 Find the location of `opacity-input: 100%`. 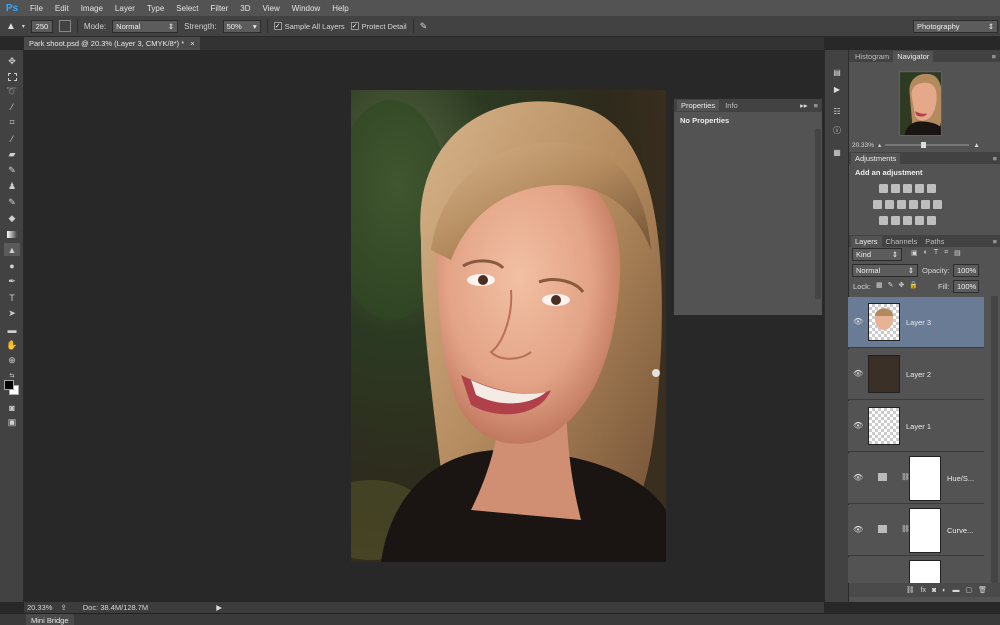

opacity-input: 100% is located at coordinates (966, 270).